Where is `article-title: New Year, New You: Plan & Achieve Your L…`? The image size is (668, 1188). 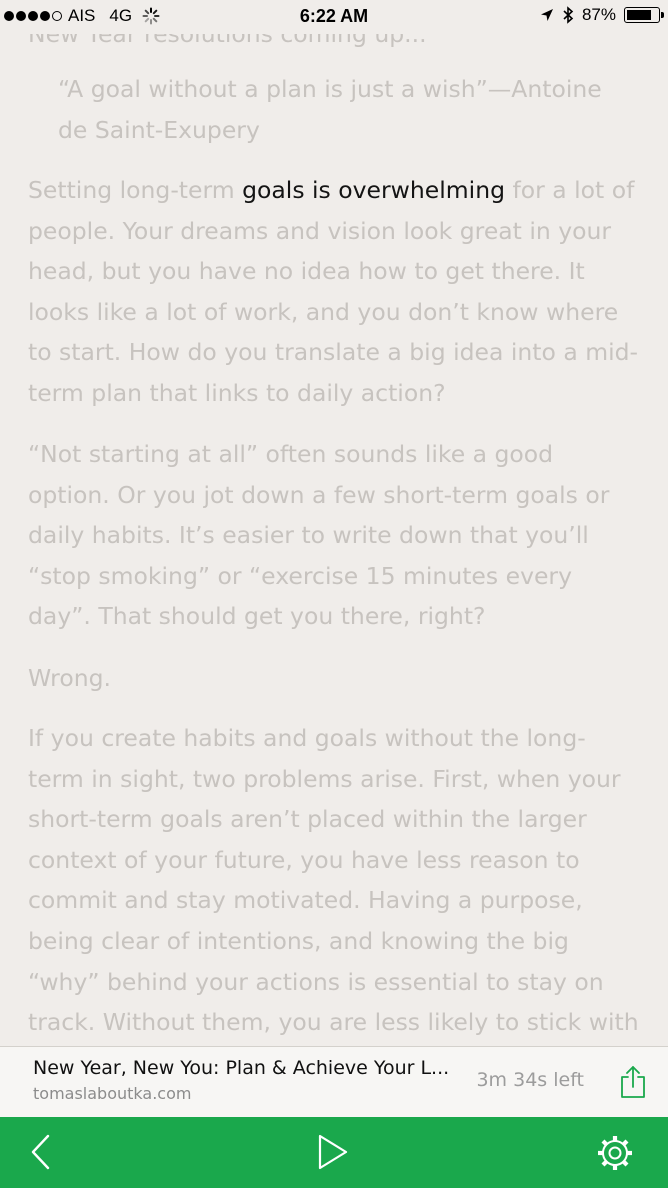 article-title: New Year, New You: Plan & Achieve Your L… is located at coordinates (241, 1068).